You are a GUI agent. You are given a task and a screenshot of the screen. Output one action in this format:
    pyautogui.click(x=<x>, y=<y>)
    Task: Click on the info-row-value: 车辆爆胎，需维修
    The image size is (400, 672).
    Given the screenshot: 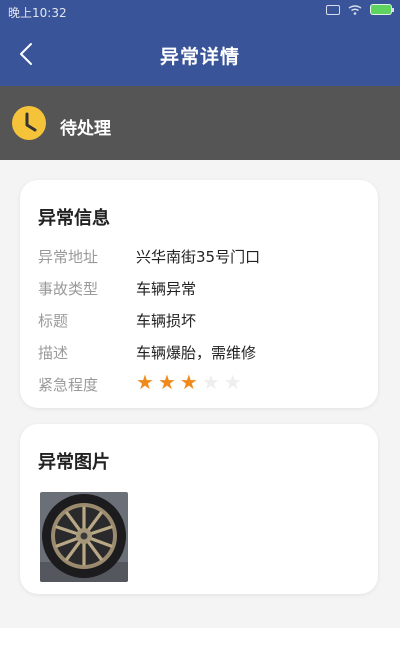 What is the action you would take?
    pyautogui.click(x=196, y=353)
    